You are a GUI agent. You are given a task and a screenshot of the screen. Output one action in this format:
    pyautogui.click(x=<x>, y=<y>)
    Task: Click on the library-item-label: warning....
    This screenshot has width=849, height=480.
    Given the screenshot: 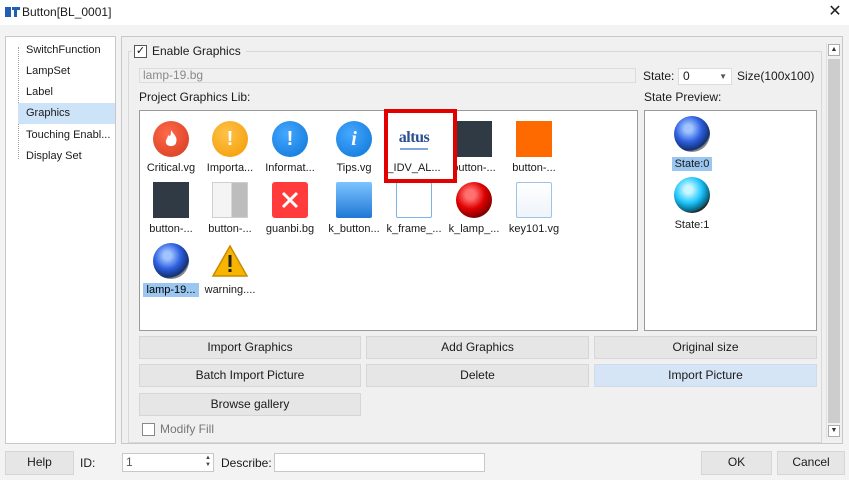 What is the action you would take?
    pyautogui.click(x=230, y=290)
    